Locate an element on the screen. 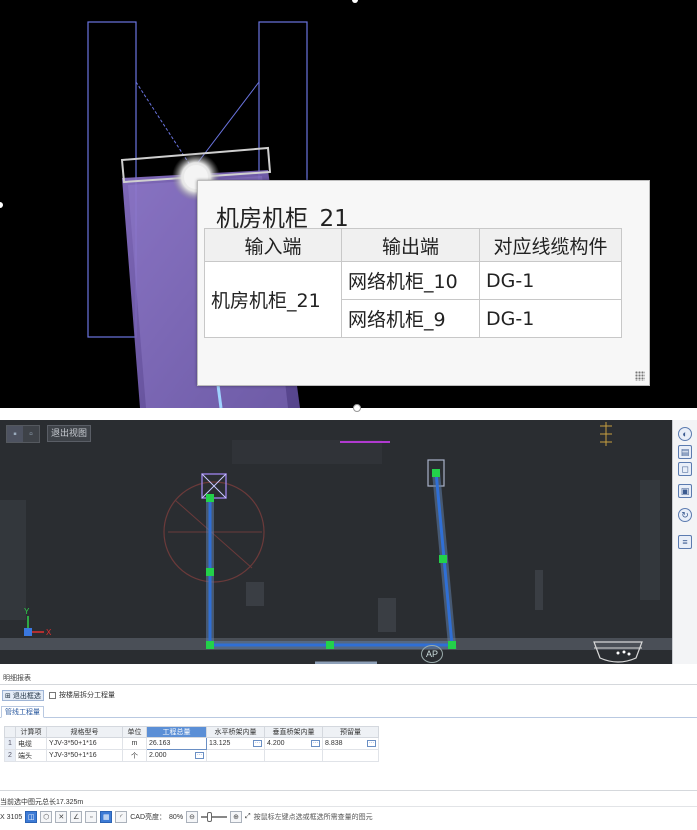  horizontal-cell is located at coordinates (235, 755).